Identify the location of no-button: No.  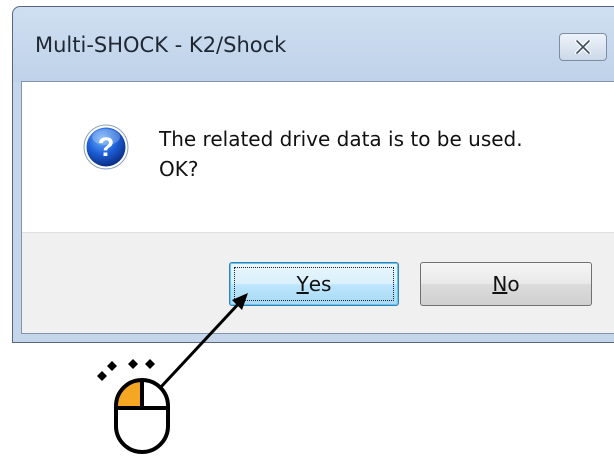
(506, 284).